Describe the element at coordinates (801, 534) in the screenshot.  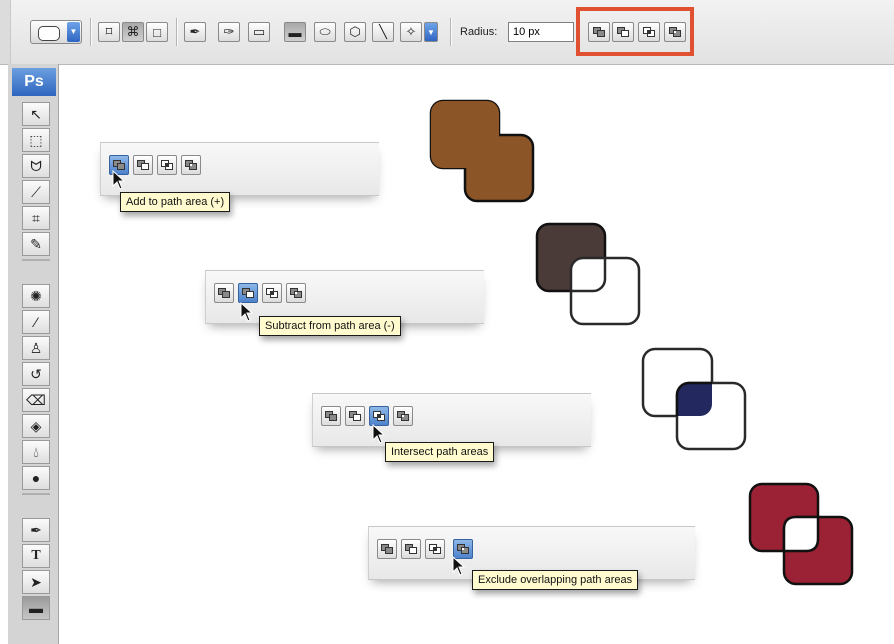
I see `exclude-result-shape` at that location.